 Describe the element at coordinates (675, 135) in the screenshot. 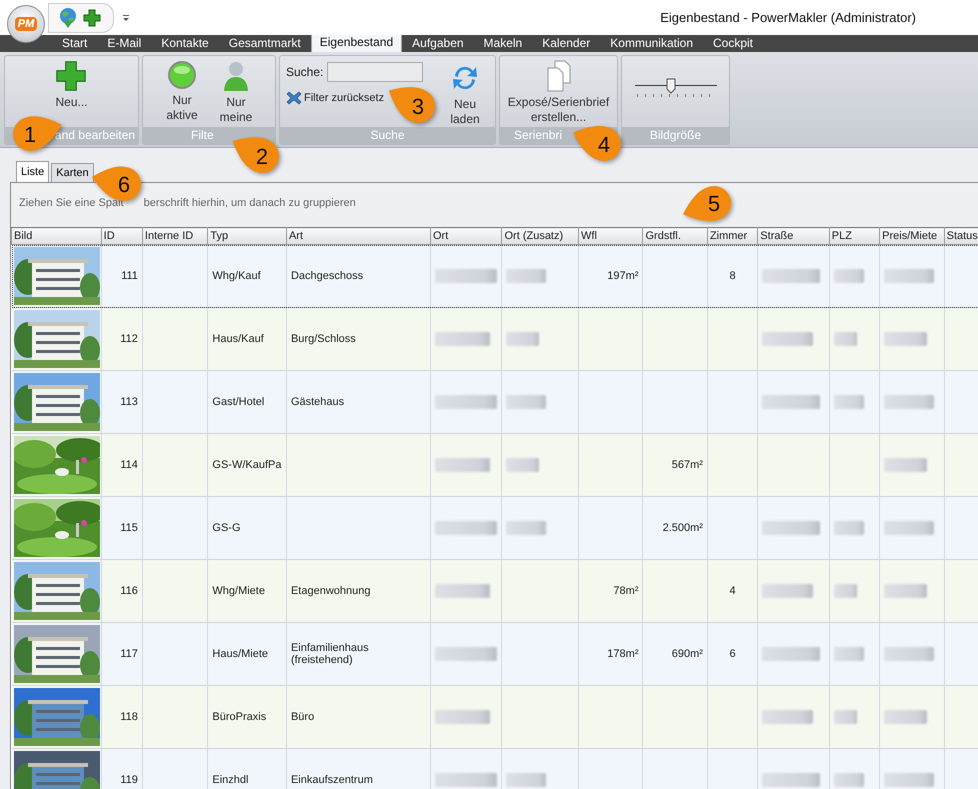

I see `group-label: Bildgröße` at that location.